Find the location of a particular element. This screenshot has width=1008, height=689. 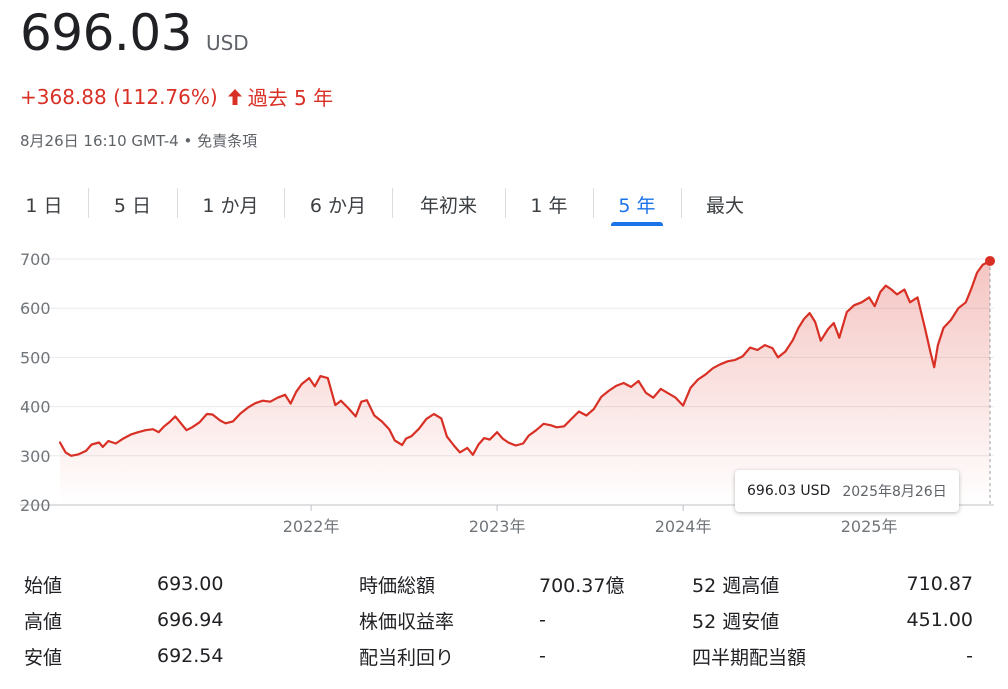

stat-label-market-cap: 時価総額 is located at coordinates (397, 585).